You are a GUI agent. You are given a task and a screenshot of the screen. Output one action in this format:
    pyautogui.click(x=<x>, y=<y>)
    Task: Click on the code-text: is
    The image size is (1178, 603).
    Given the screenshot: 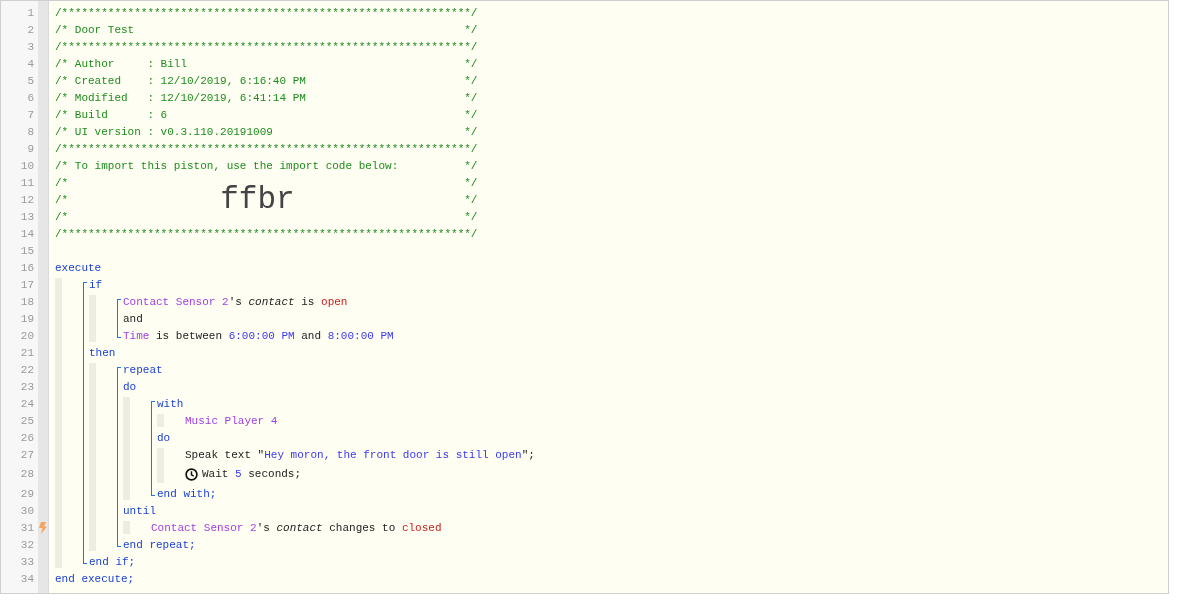 What is the action you would take?
    pyautogui.click(x=308, y=301)
    